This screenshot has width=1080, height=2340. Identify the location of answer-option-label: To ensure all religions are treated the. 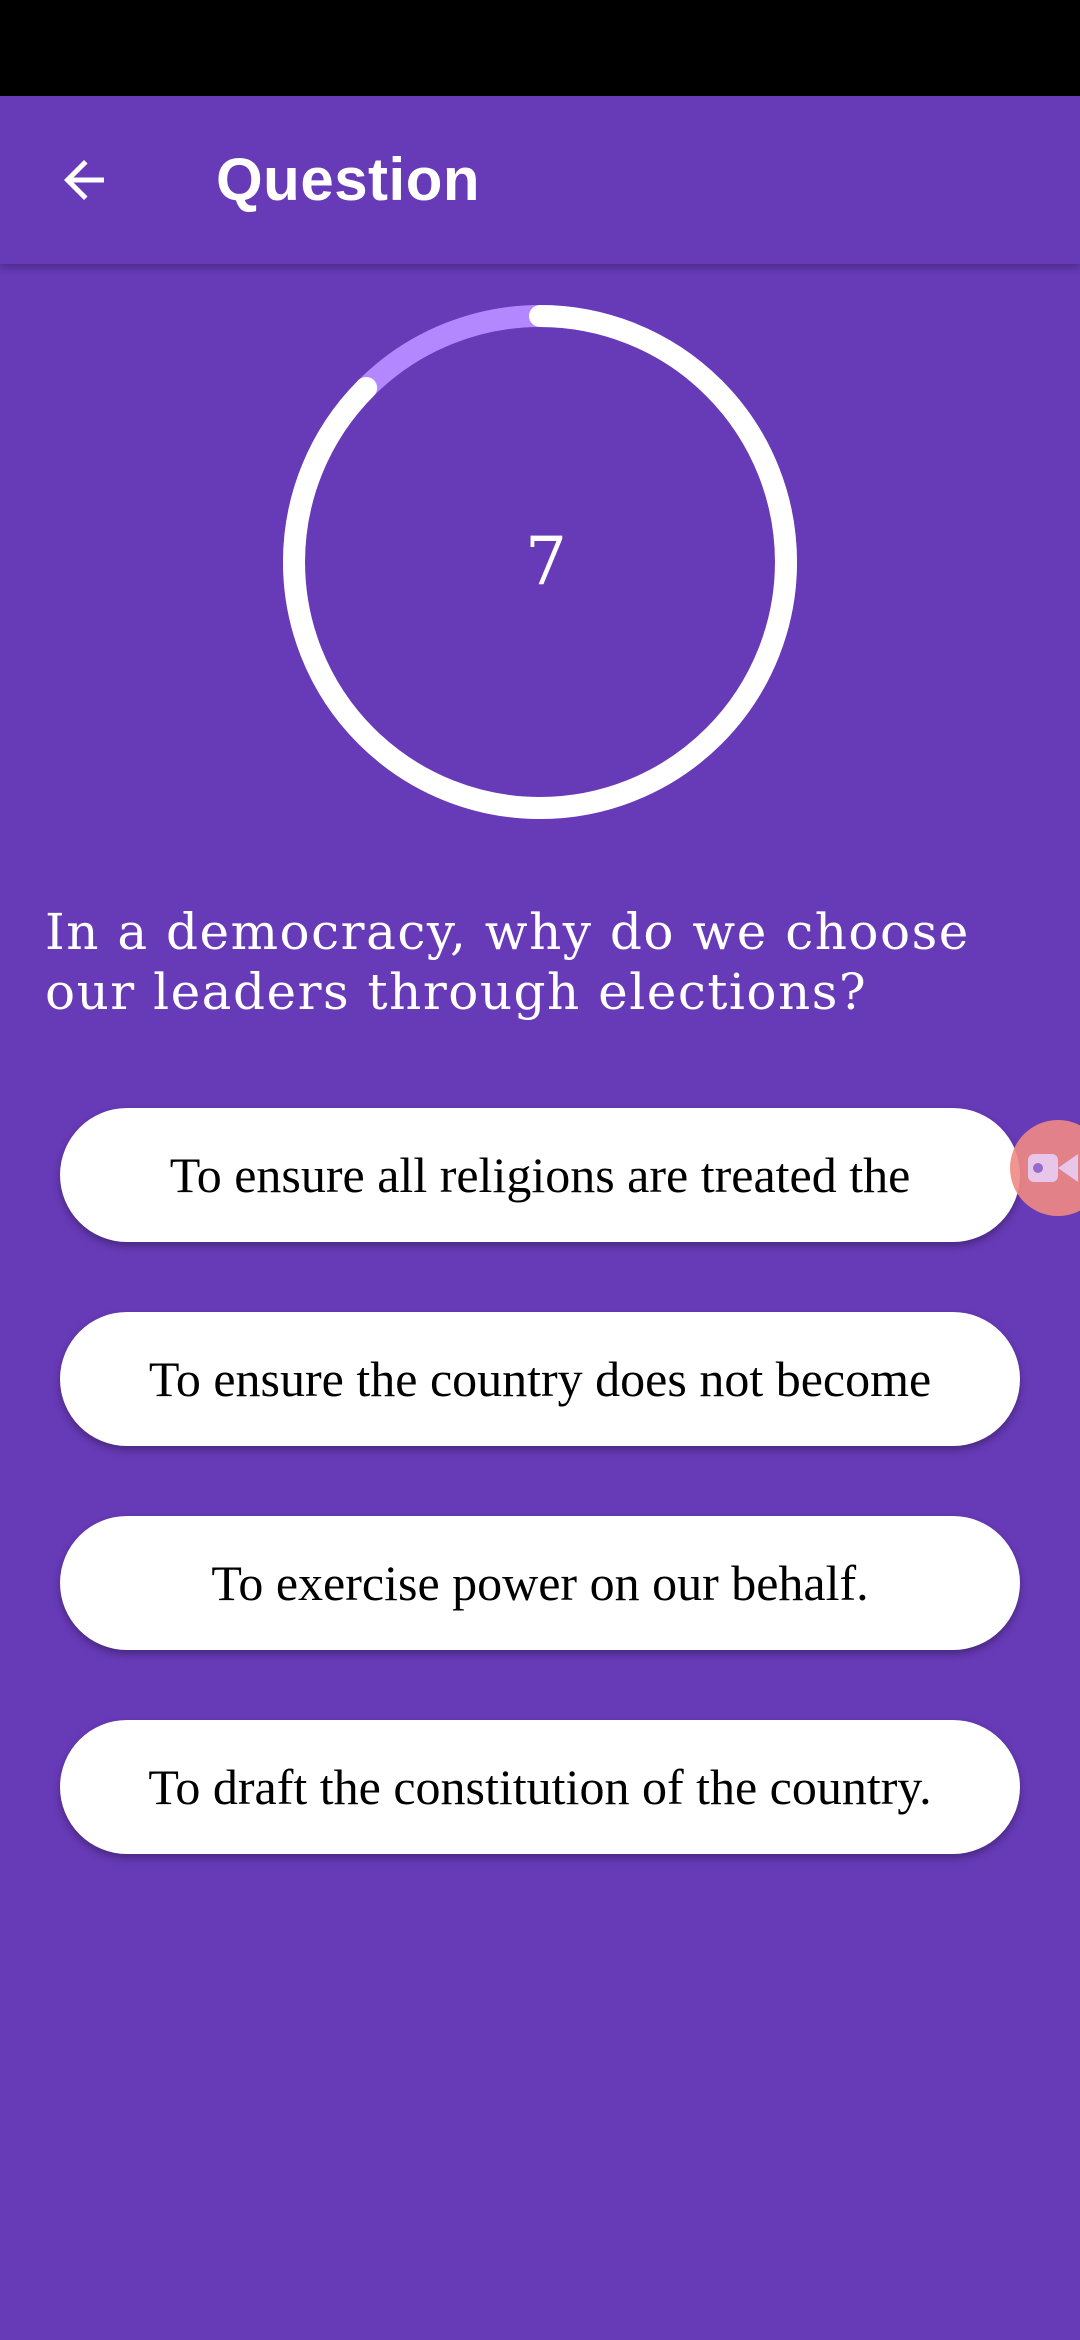
(540, 1175).